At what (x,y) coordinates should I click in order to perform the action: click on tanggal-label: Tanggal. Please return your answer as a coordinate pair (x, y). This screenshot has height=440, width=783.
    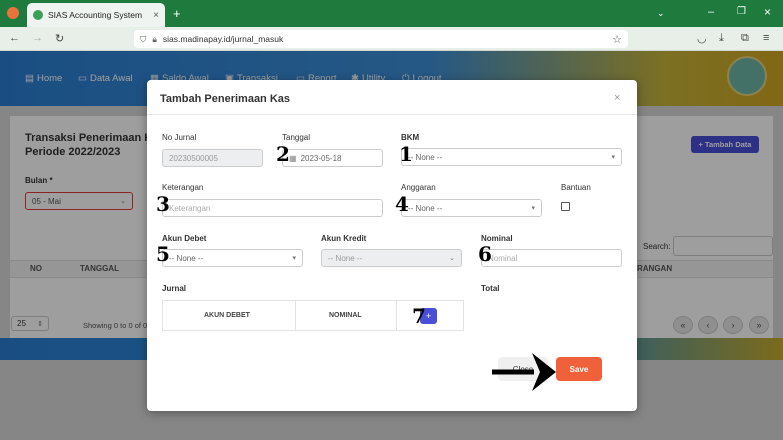
    Looking at the image, I should click on (296, 137).